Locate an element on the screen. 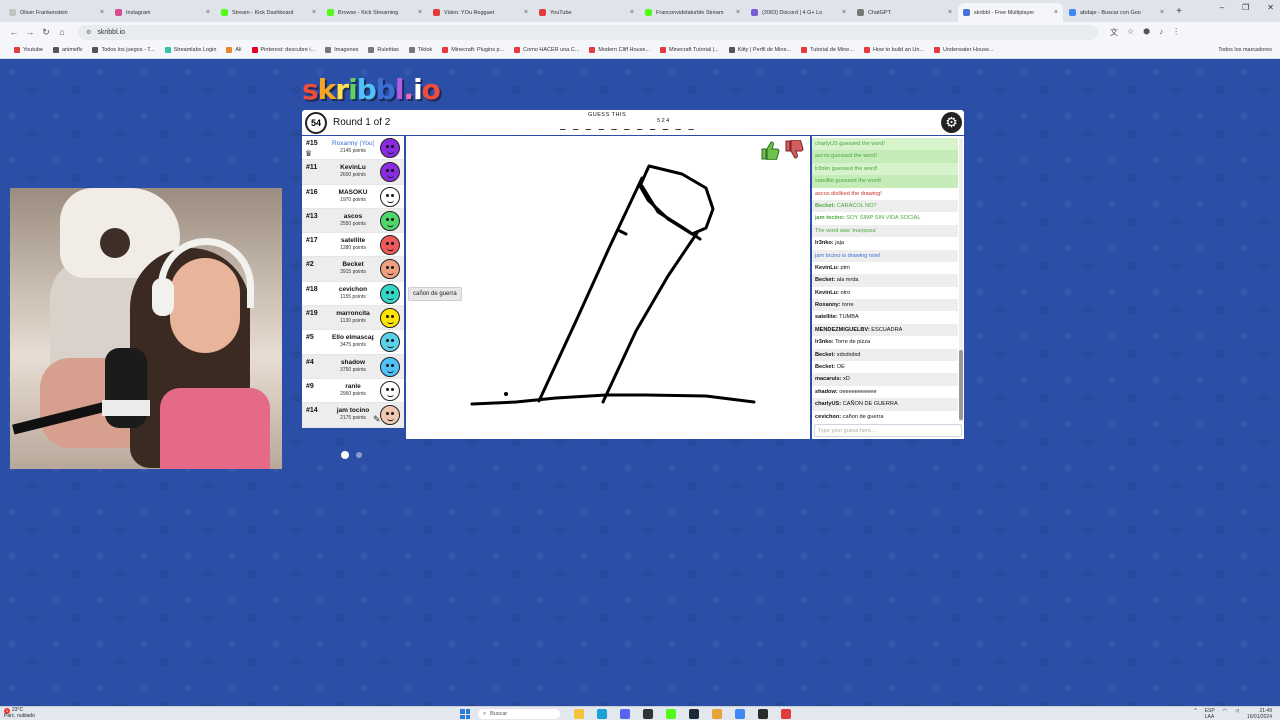 Image resolution: width=1280 pixels, height=720 pixels. volume-icon: ◁ is located at coordinates (1237, 714).